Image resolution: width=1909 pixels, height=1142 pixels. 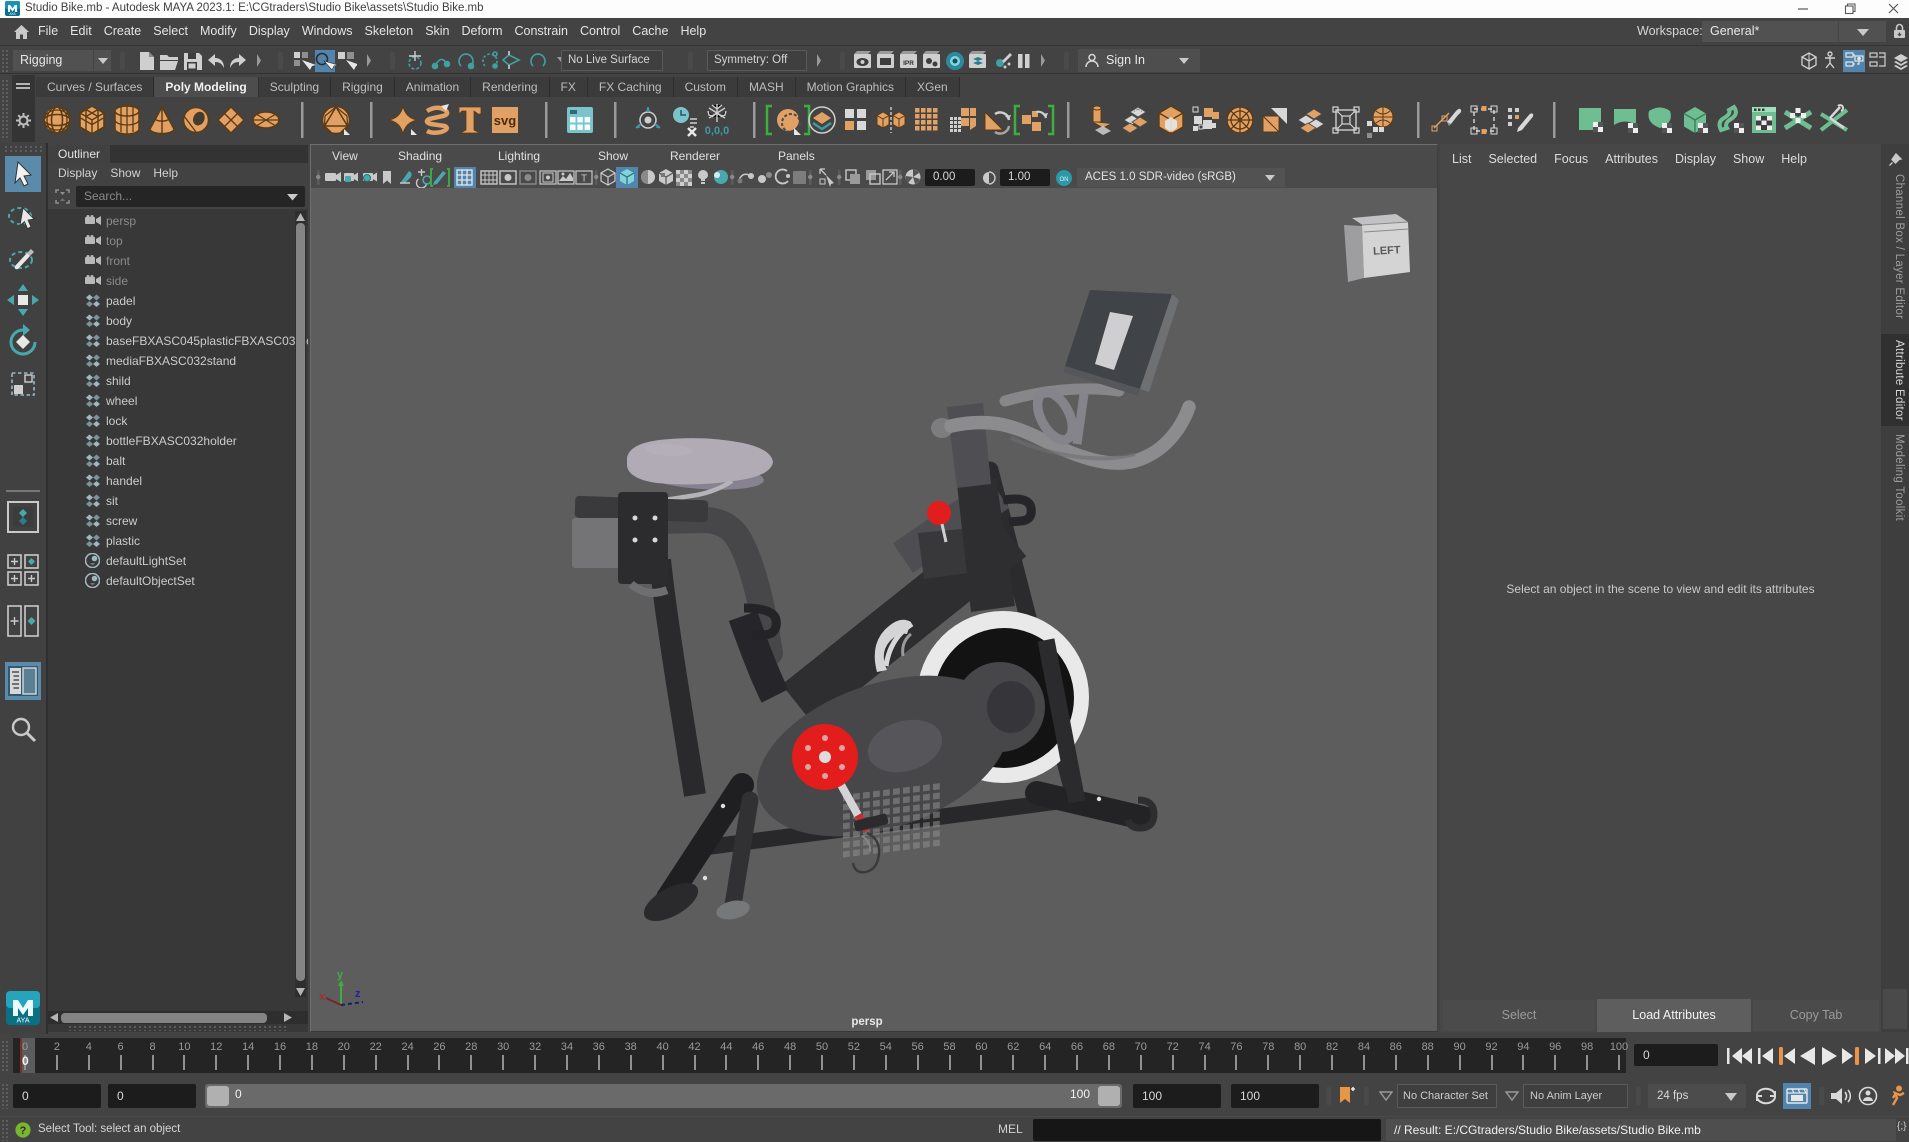 I want to click on svg-text: LEFT, so click(x=1387, y=250).